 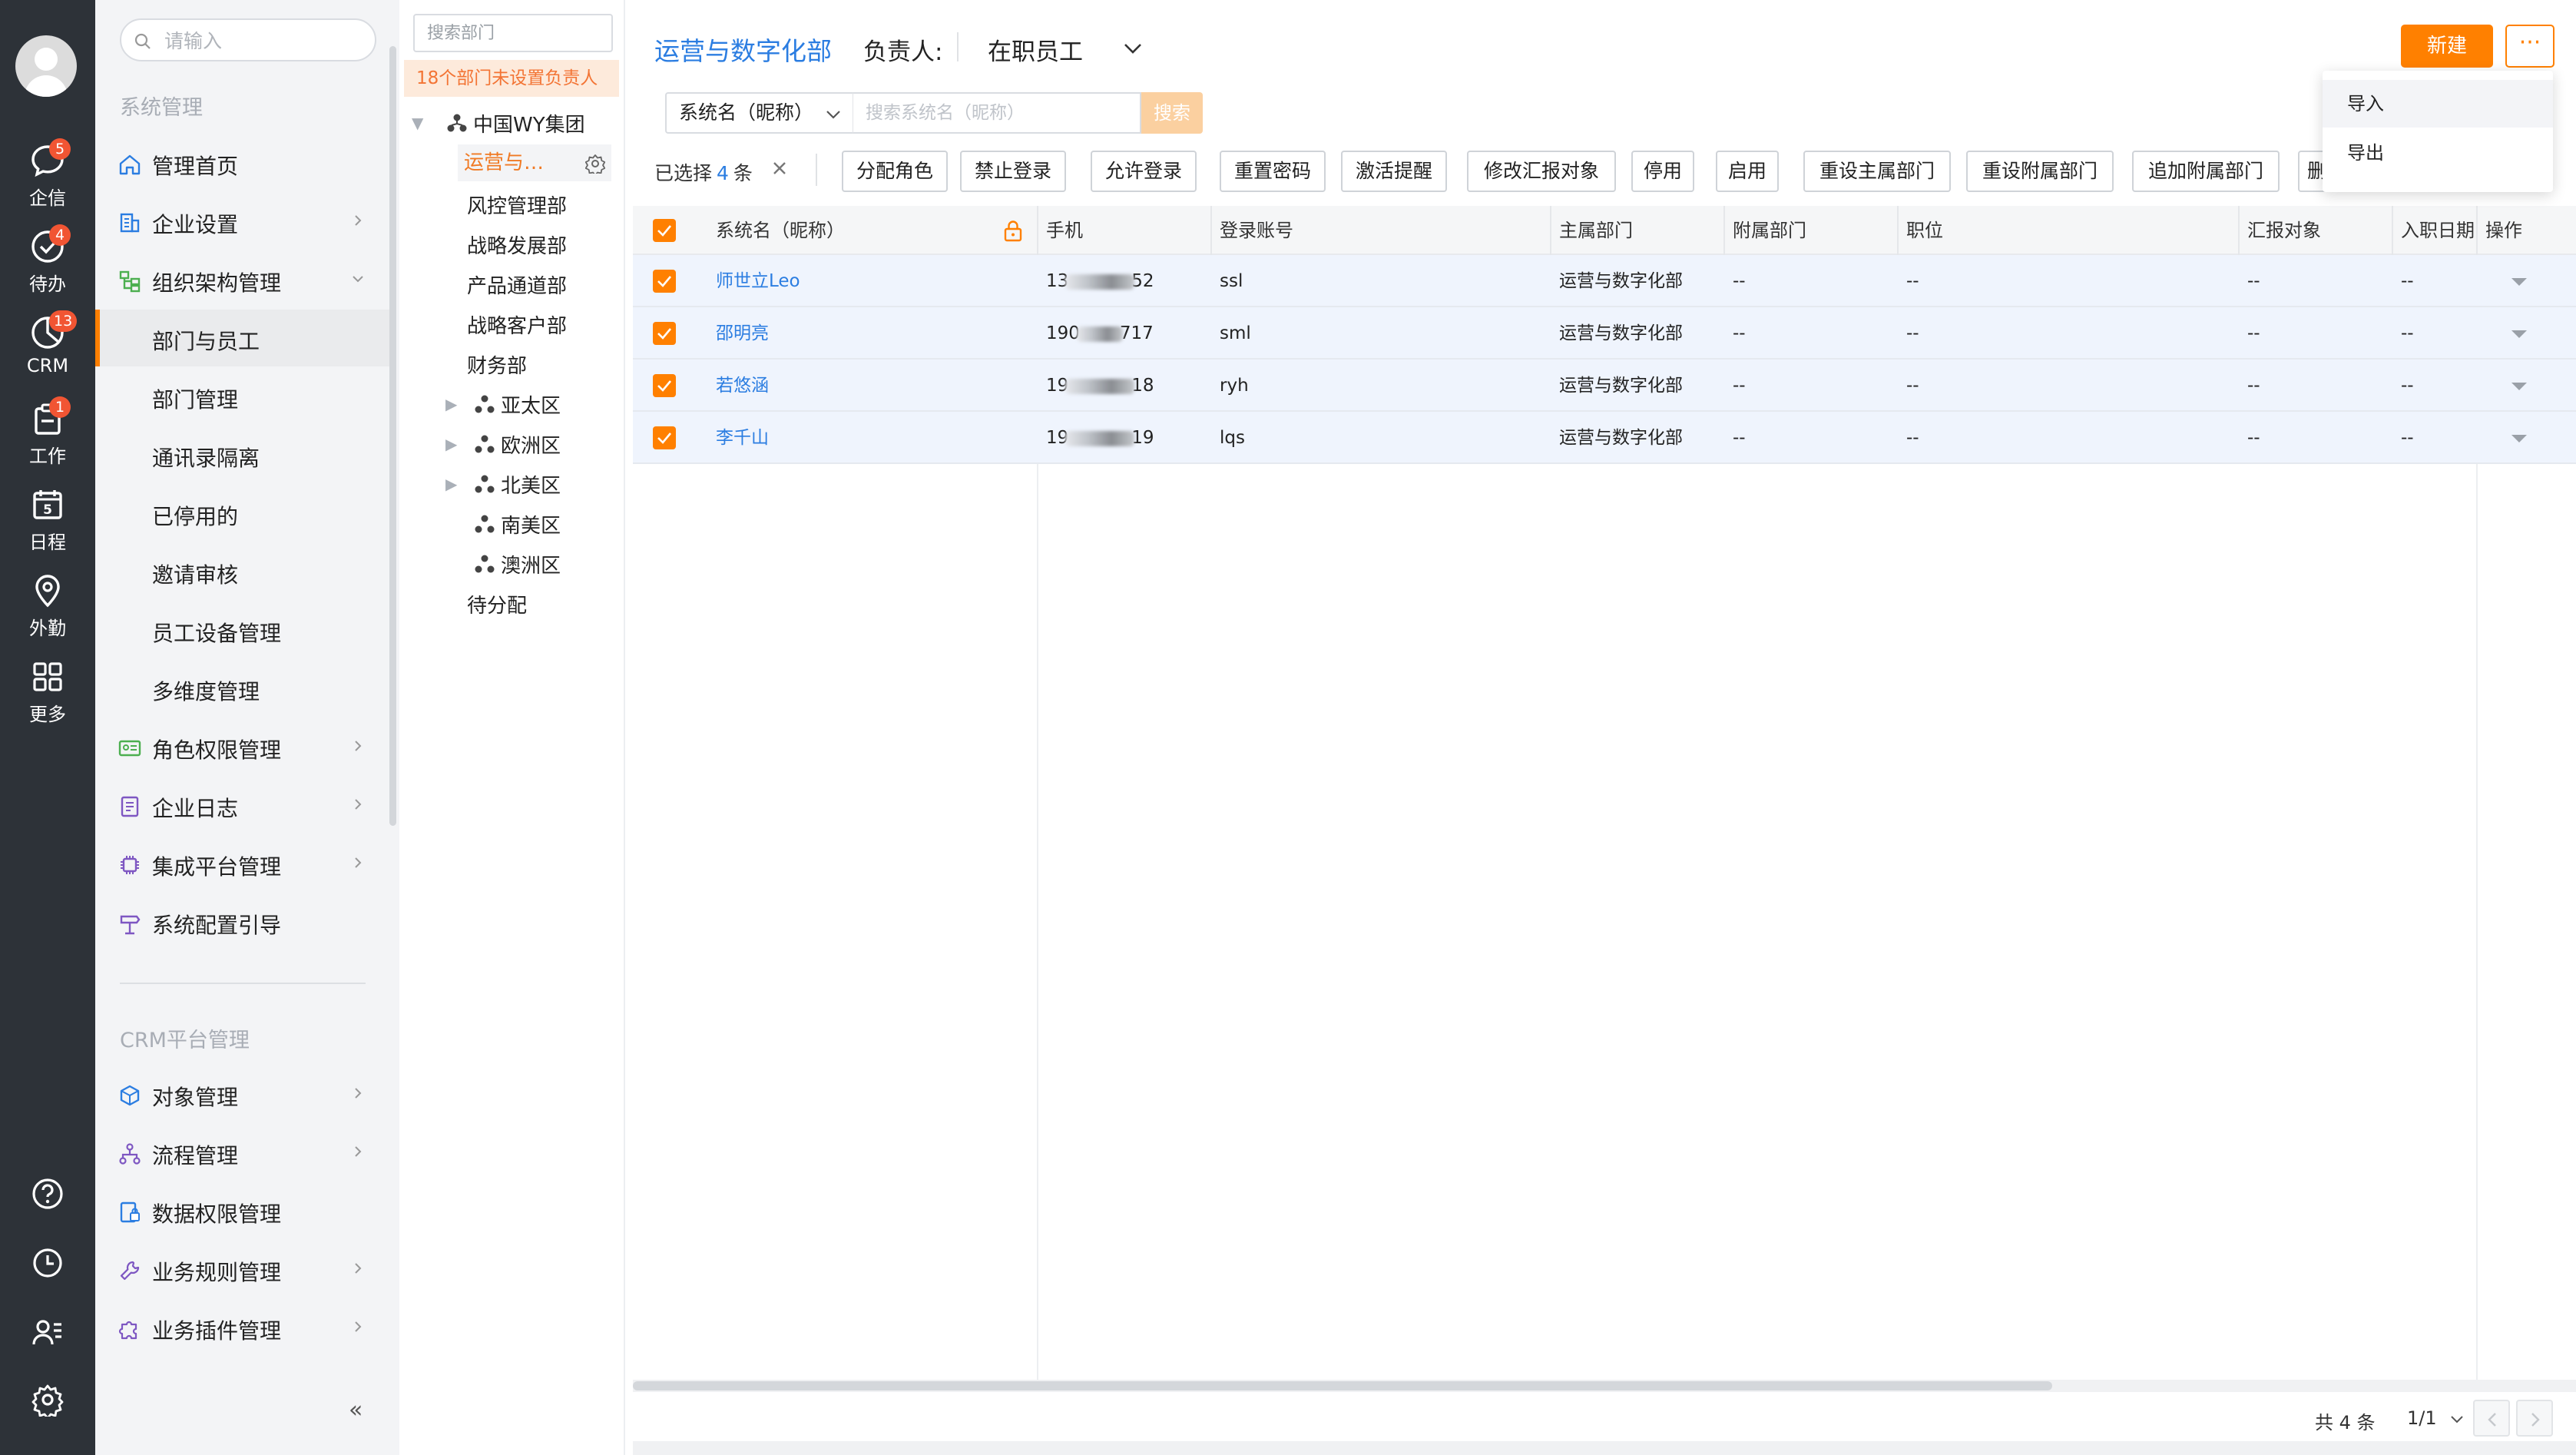 I want to click on tree-node-region: ▶ 北美区, so click(x=503, y=484).